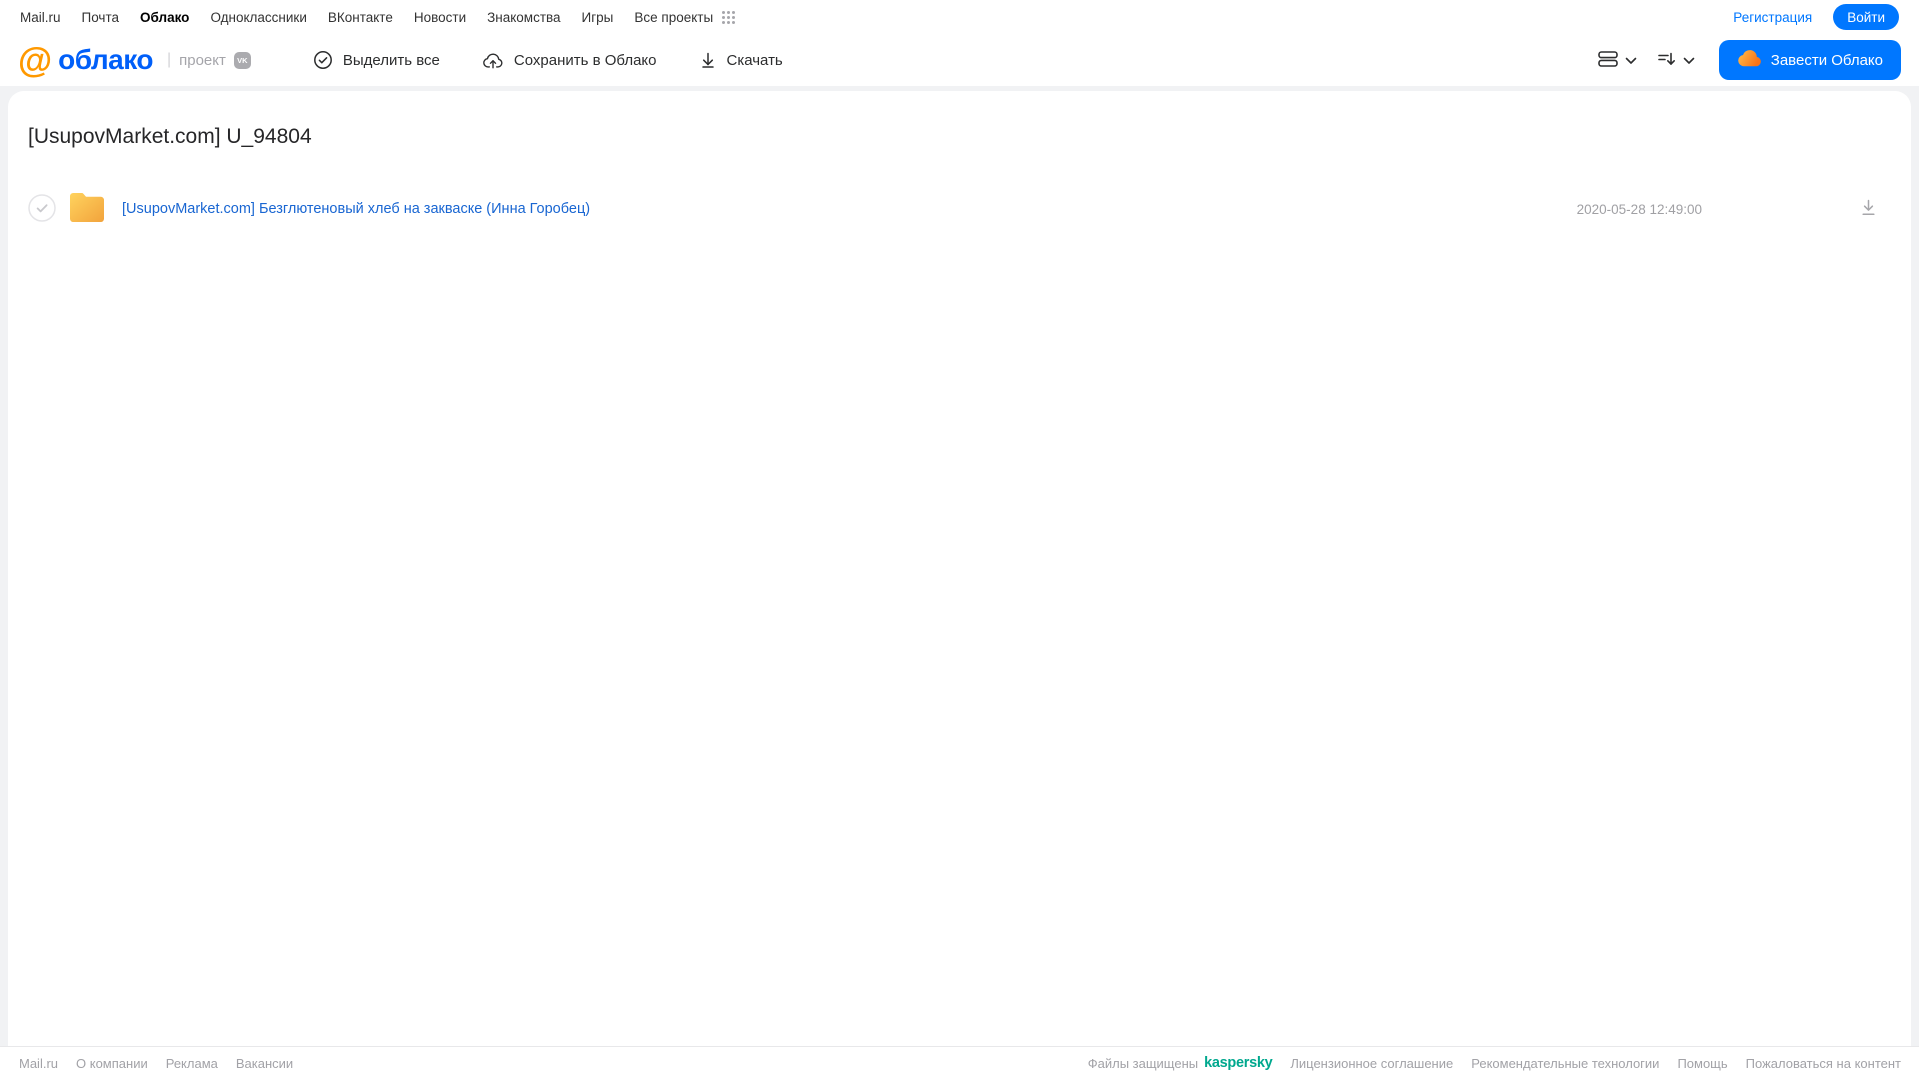 The image size is (1919, 1079). What do you see at coordinates (1371, 1063) in the screenshot?
I see `footer-link-license: Лицензионное соглашение` at bounding box center [1371, 1063].